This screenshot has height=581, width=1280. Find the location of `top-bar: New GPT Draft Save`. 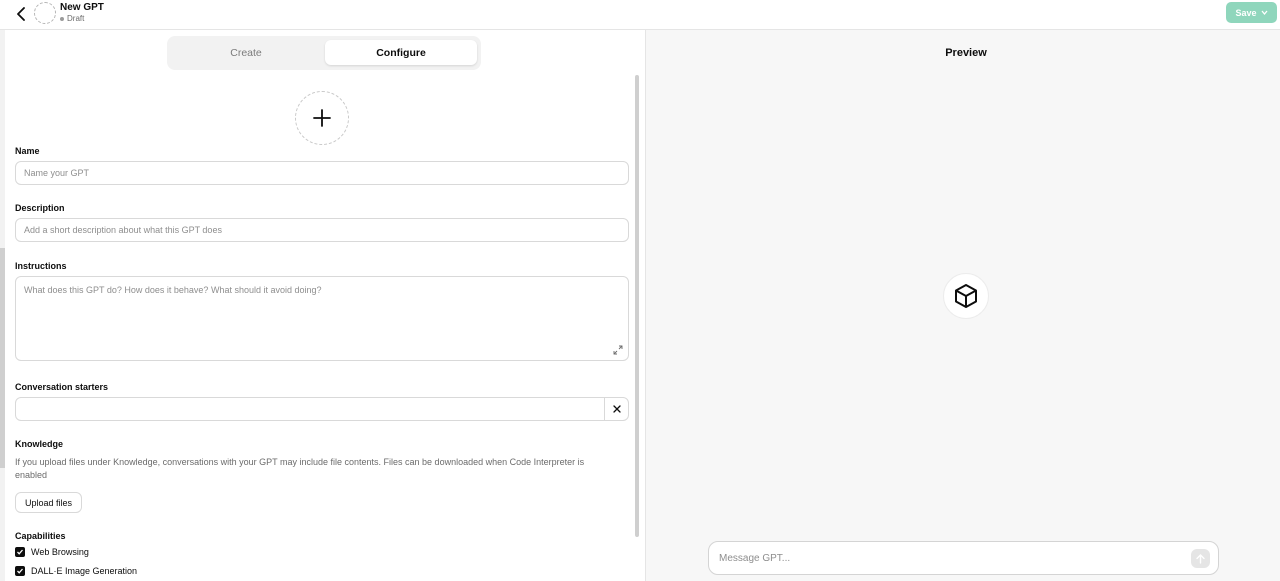

top-bar: New GPT Draft Save is located at coordinates (640, 15).